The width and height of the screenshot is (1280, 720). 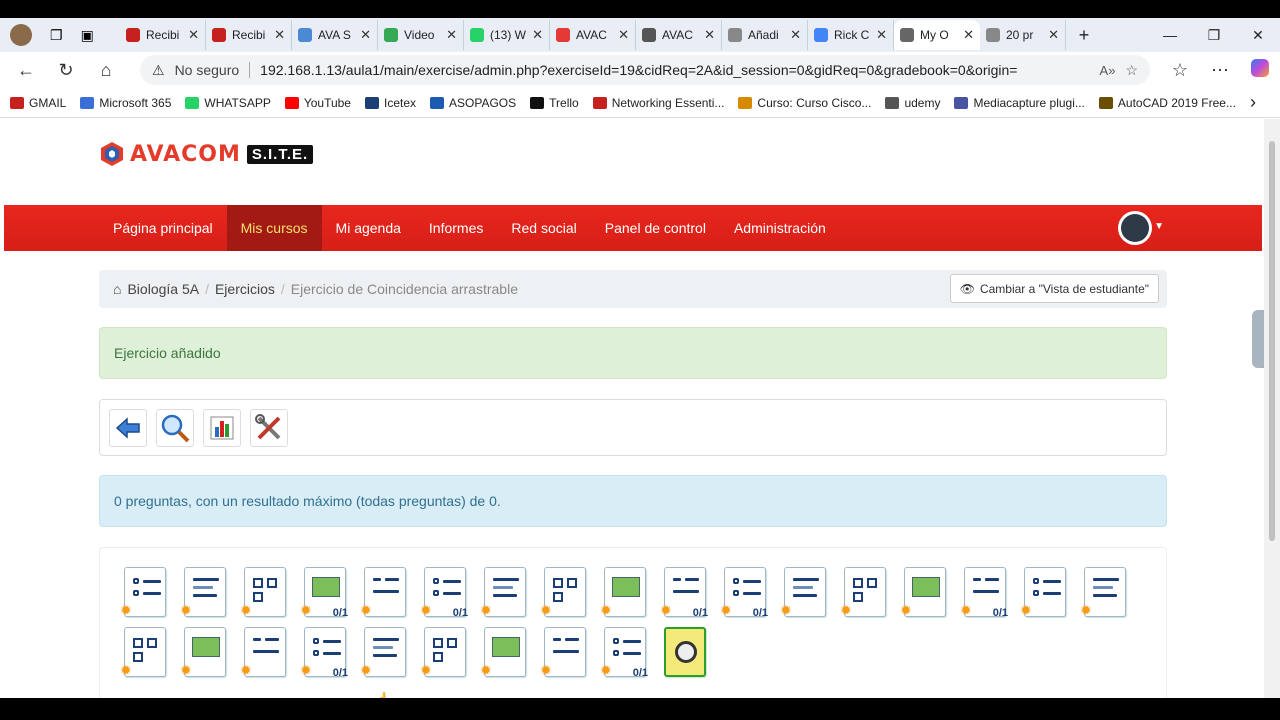 What do you see at coordinates (1272, 341) in the screenshot?
I see `scroll-thumb` at bounding box center [1272, 341].